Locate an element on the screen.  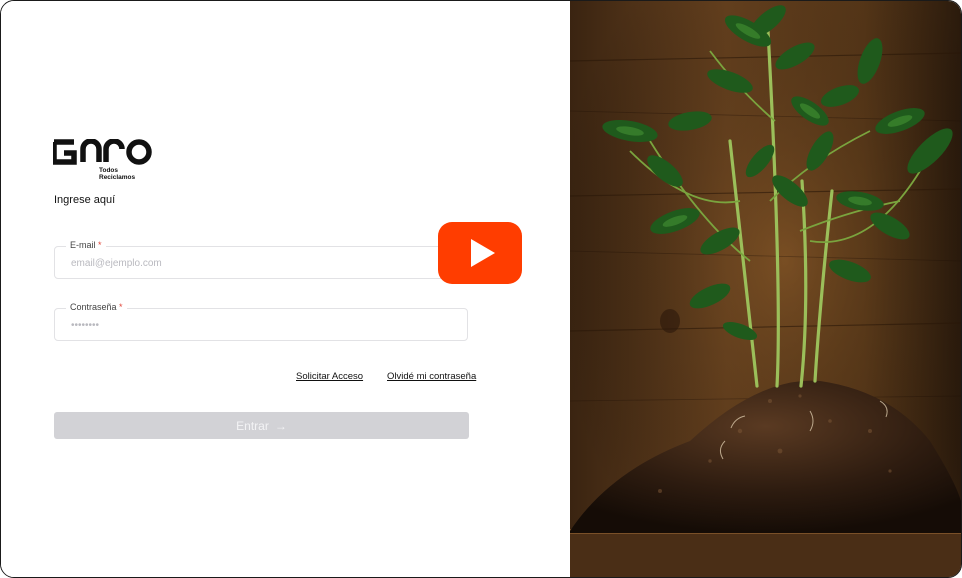
logo-tagline-1: Todos is located at coordinates (108, 170).